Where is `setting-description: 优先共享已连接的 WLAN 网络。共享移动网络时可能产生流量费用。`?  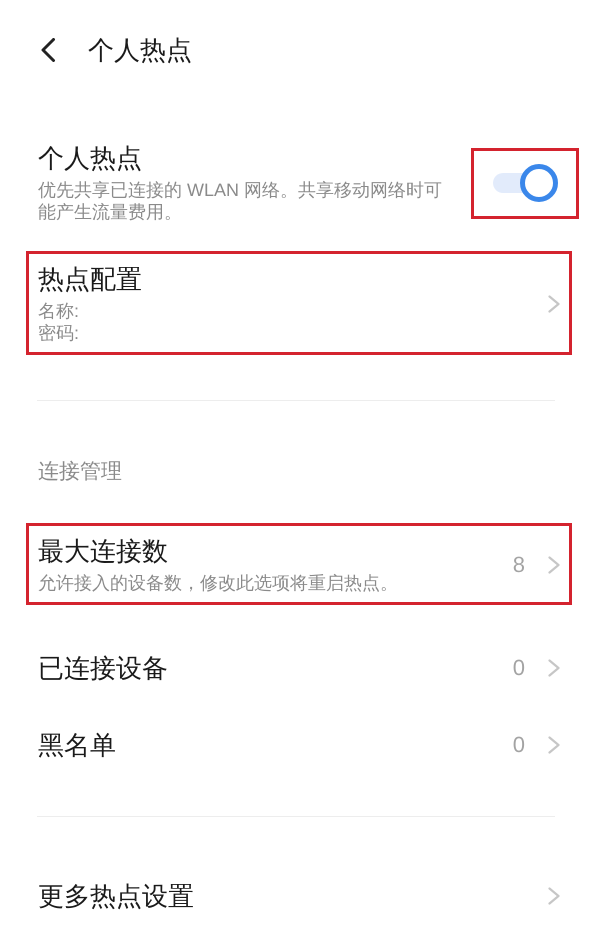 setting-description: 优先共享已连接的 WLAN 网络。共享移动网络时可能产生流量费用。 is located at coordinates (241, 201).